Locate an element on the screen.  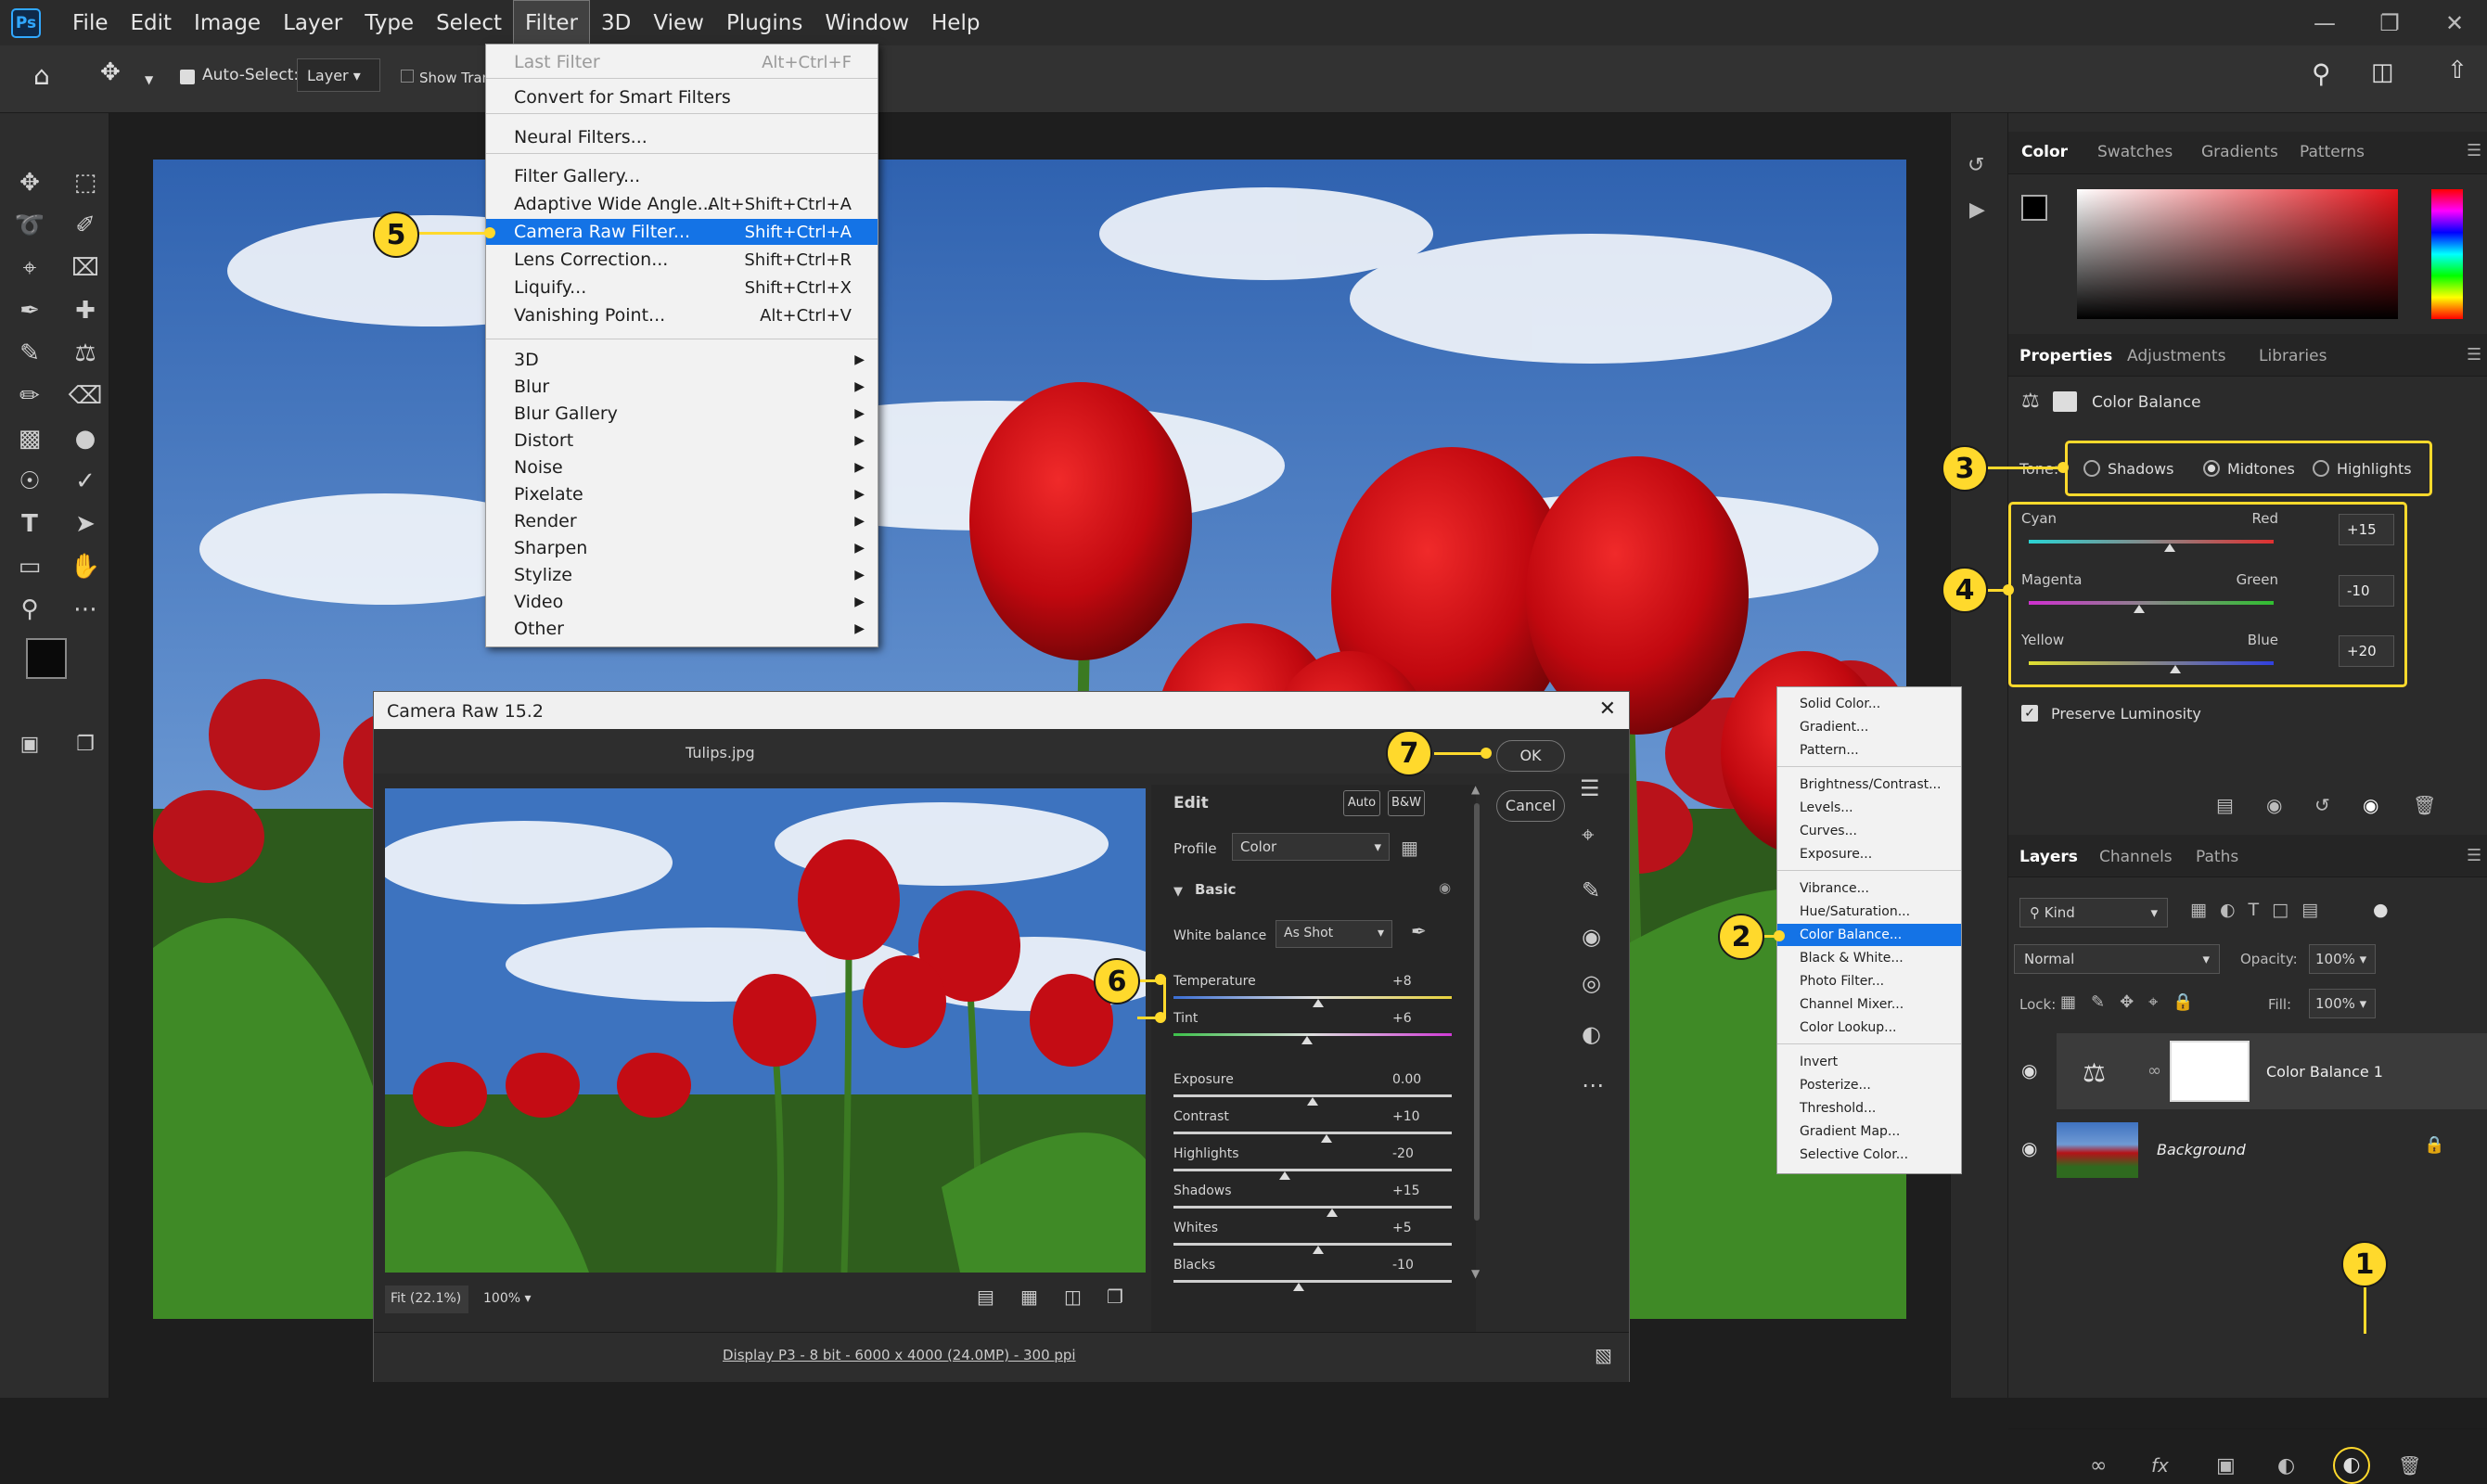
rectangle-icon: ▭ is located at coordinates (29, 566).